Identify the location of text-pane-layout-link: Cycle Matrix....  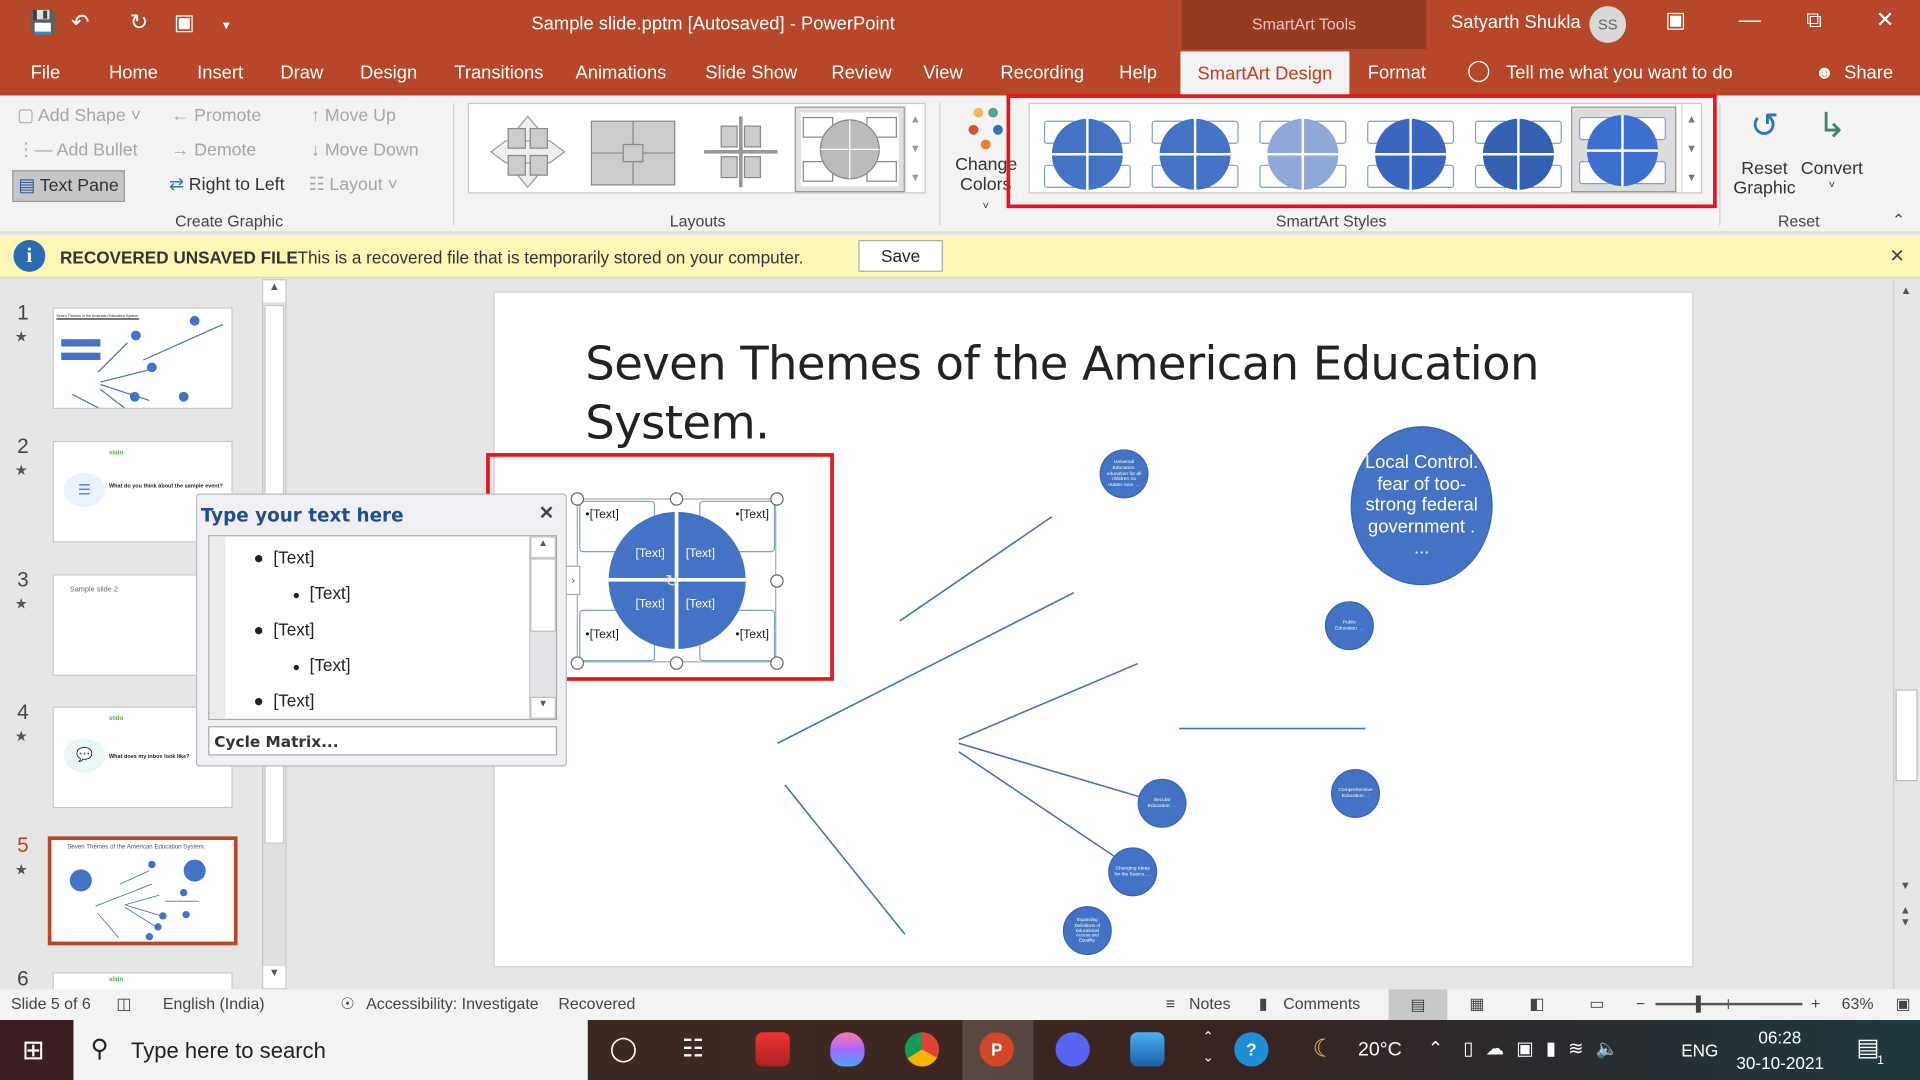
(383, 741).